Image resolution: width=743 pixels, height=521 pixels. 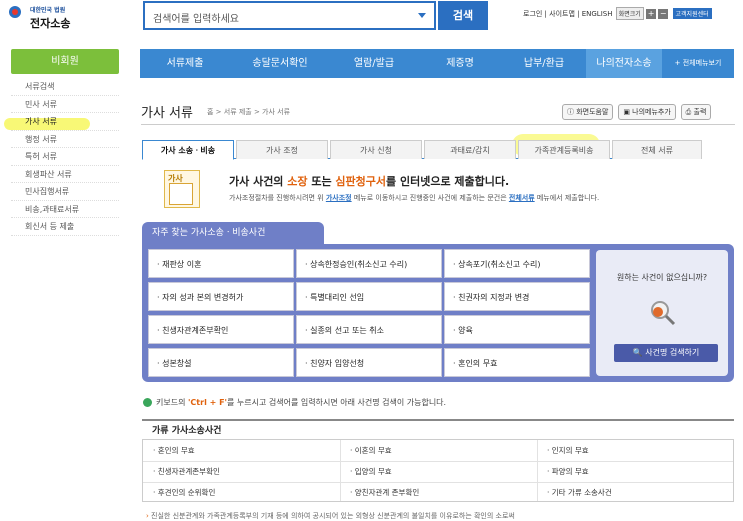 I want to click on dropdown-arrow-icon, so click(x=422, y=15).